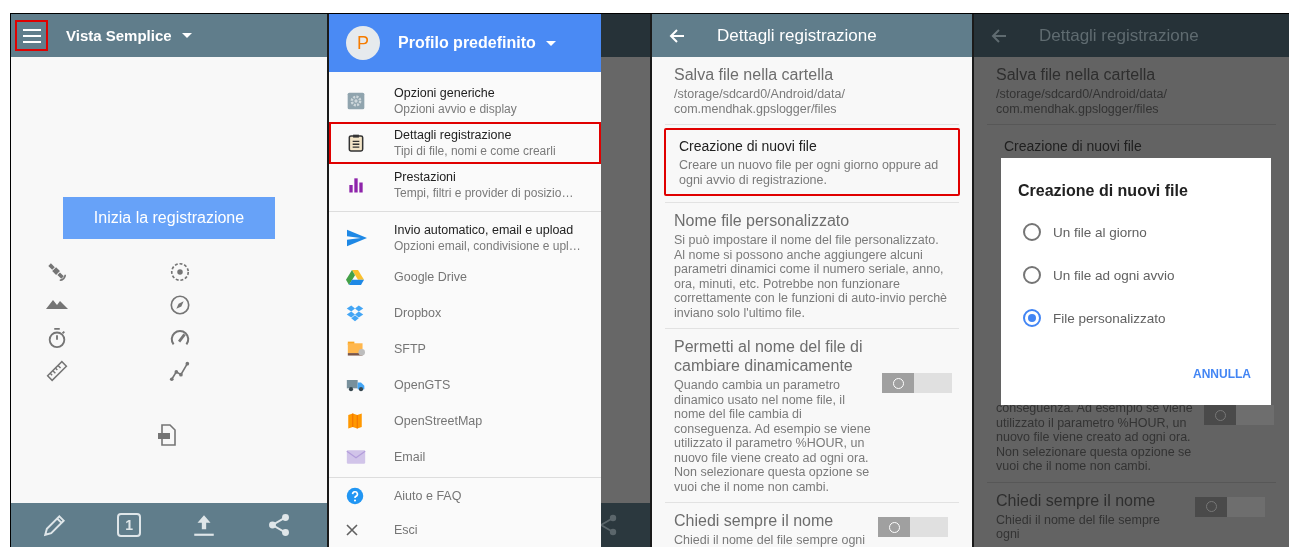  Describe the element at coordinates (773, 436) in the screenshot. I see `setting-summary: Quando cambia un parametro dinamico usato nel nome file, il nome del file cambia di conseguenza. Ad esempio se viene utilizzato il parametro %HOUR, un nuovo file viene creato ad ogni ora. Non selezionare questa opzione se vuoi che il nome non cambi.` at that location.